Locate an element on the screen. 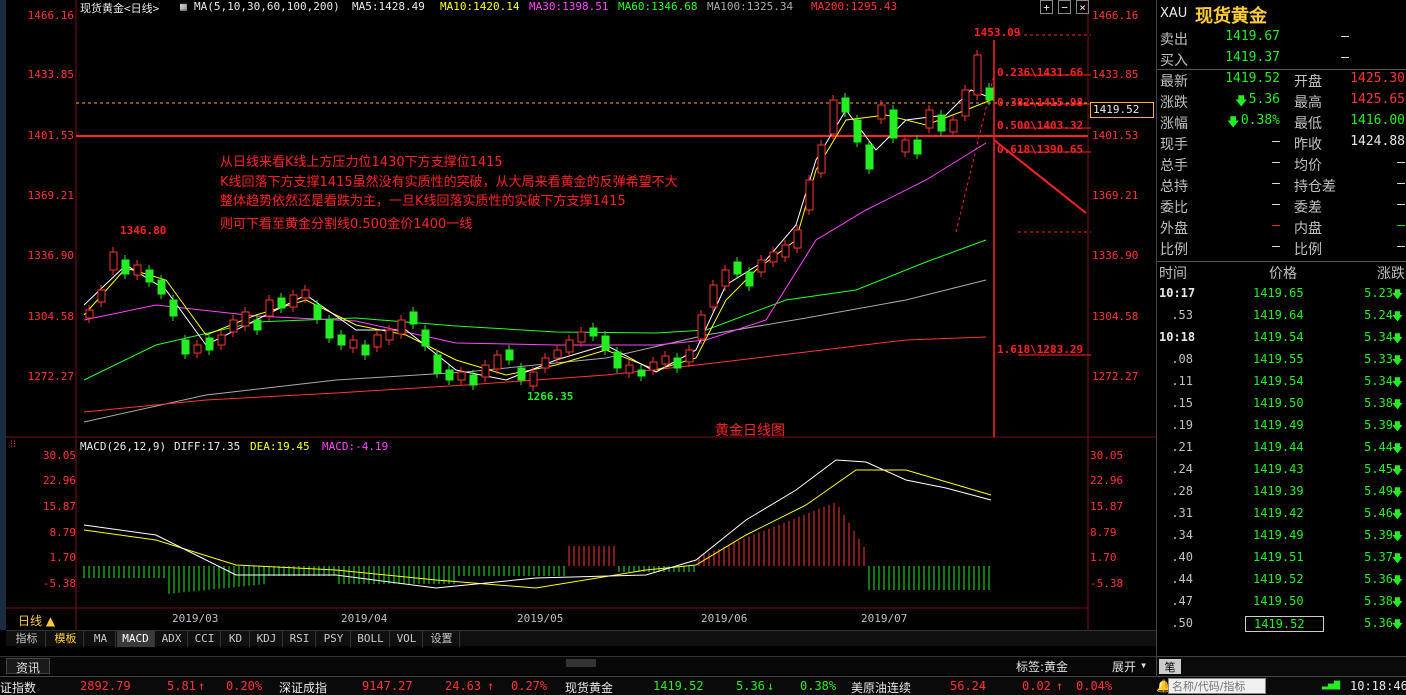 This screenshot has height=695, width=1406. zoom-in-icon: + is located at coordinates (1046, 7).